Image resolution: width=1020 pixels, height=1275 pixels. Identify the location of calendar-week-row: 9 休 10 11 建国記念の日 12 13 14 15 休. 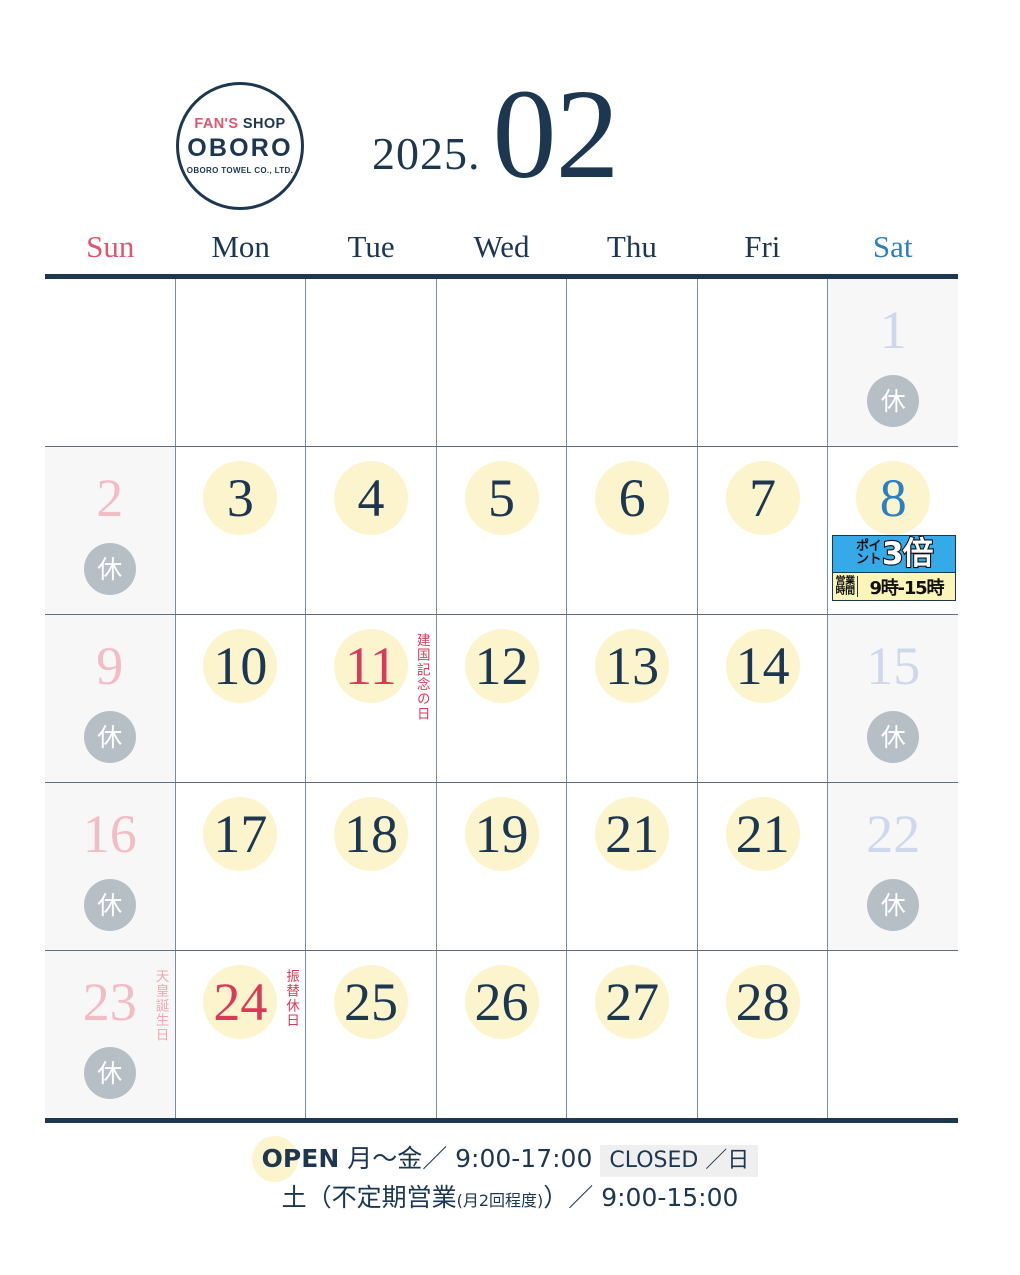
(502, 699).